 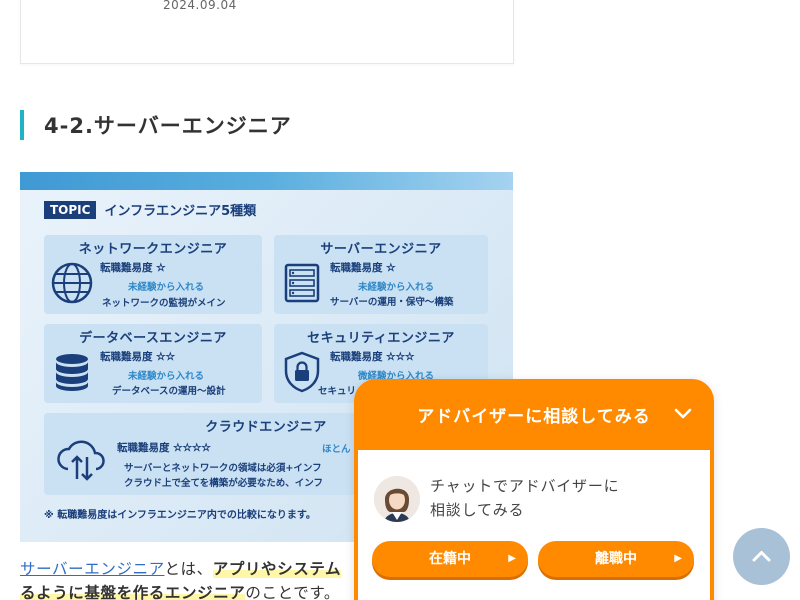 I want to click on infographic-note: ※ 転職難易度はインフラエンジニア内での比較になります。, so click(x=180, y=515).